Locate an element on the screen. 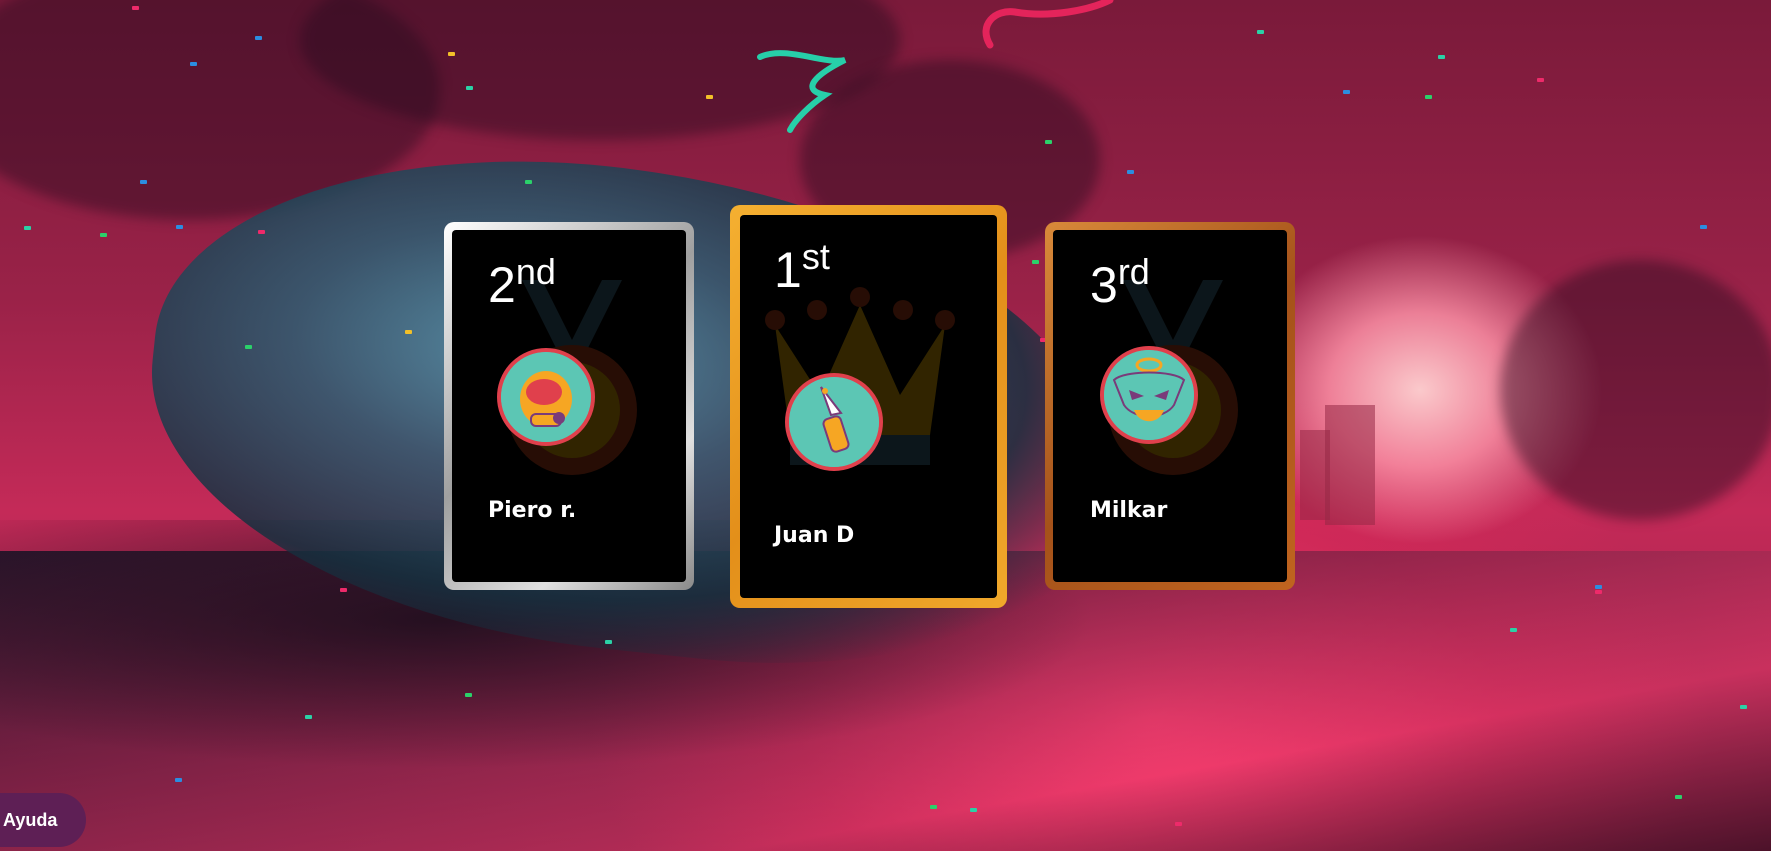  streamer-top is located at coordinates (1048, 24).